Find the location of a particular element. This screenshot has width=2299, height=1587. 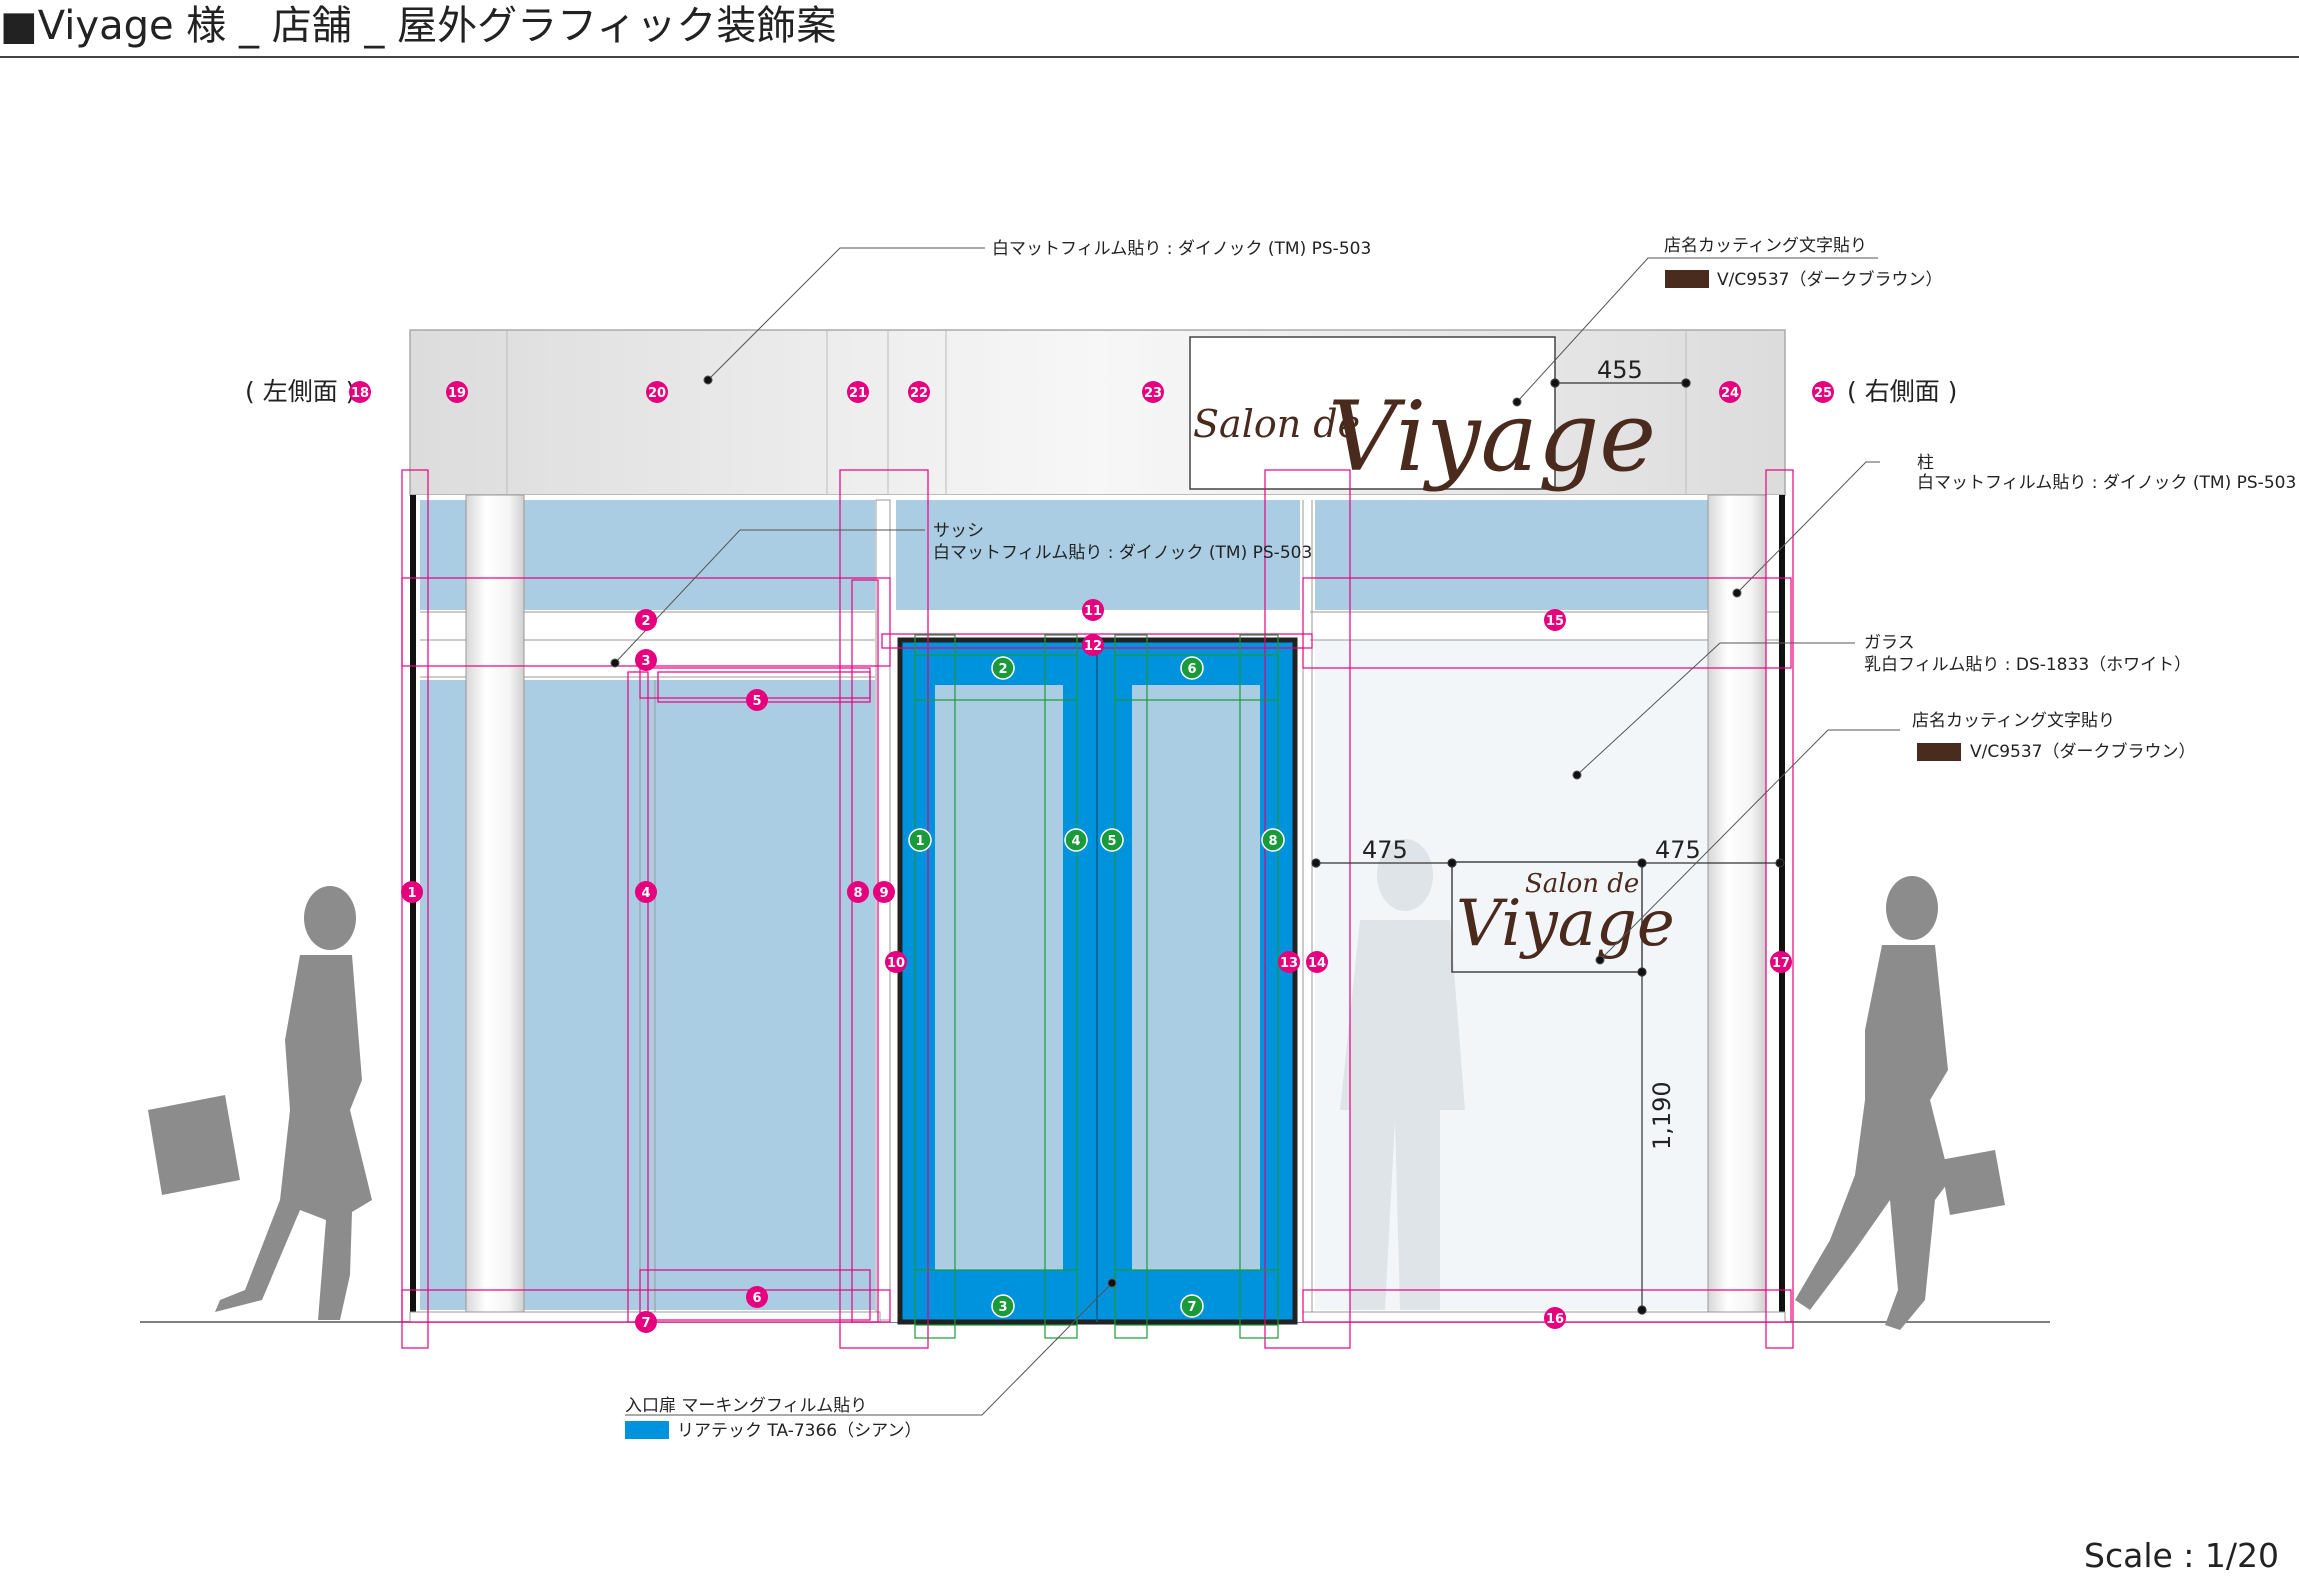

pink-marker-6: 6 is located at coordinates (757, 1297).